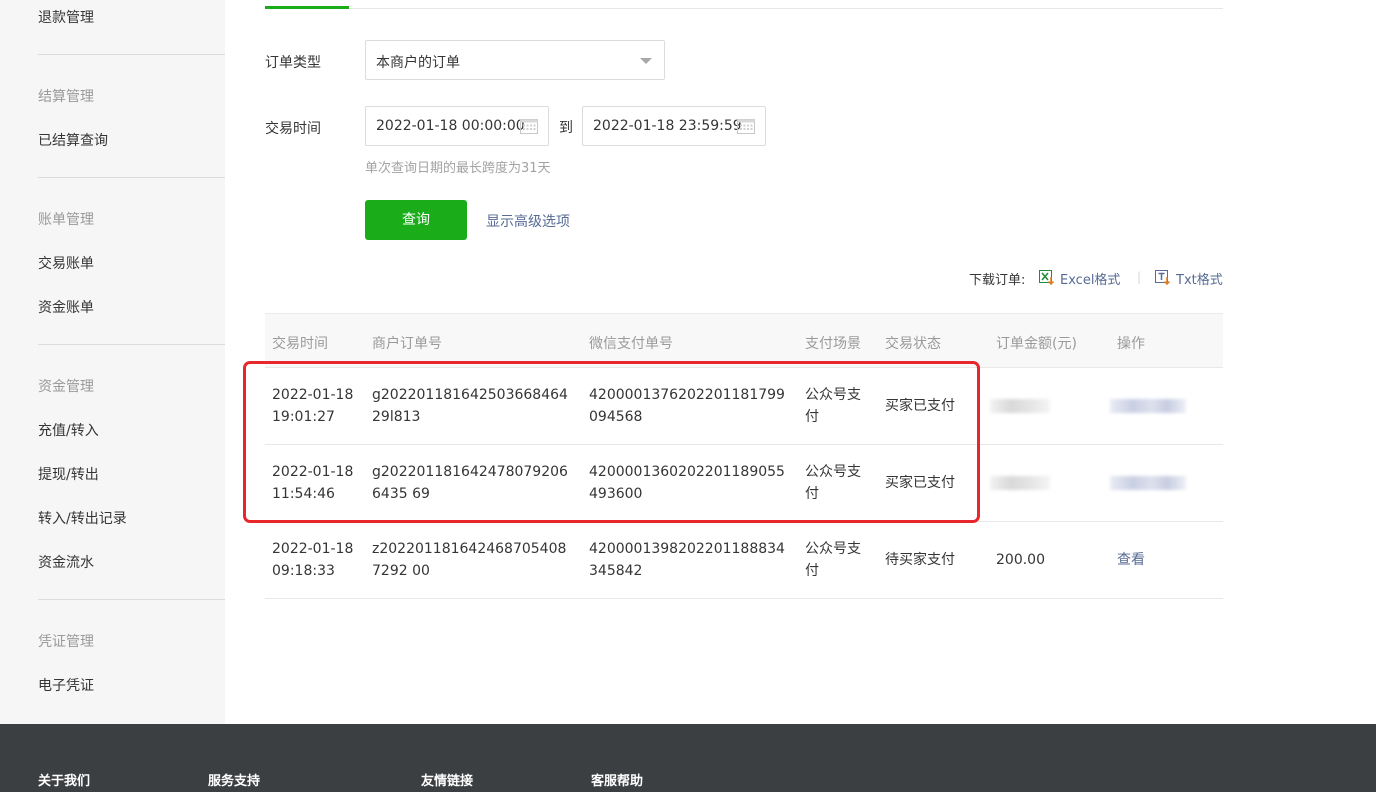  What do you see at coordinates (688, 758) in the screenshot?
I see `footer: 关于我们 服务支持 友情链接 客服帮助` at bounding box center [688, 758].